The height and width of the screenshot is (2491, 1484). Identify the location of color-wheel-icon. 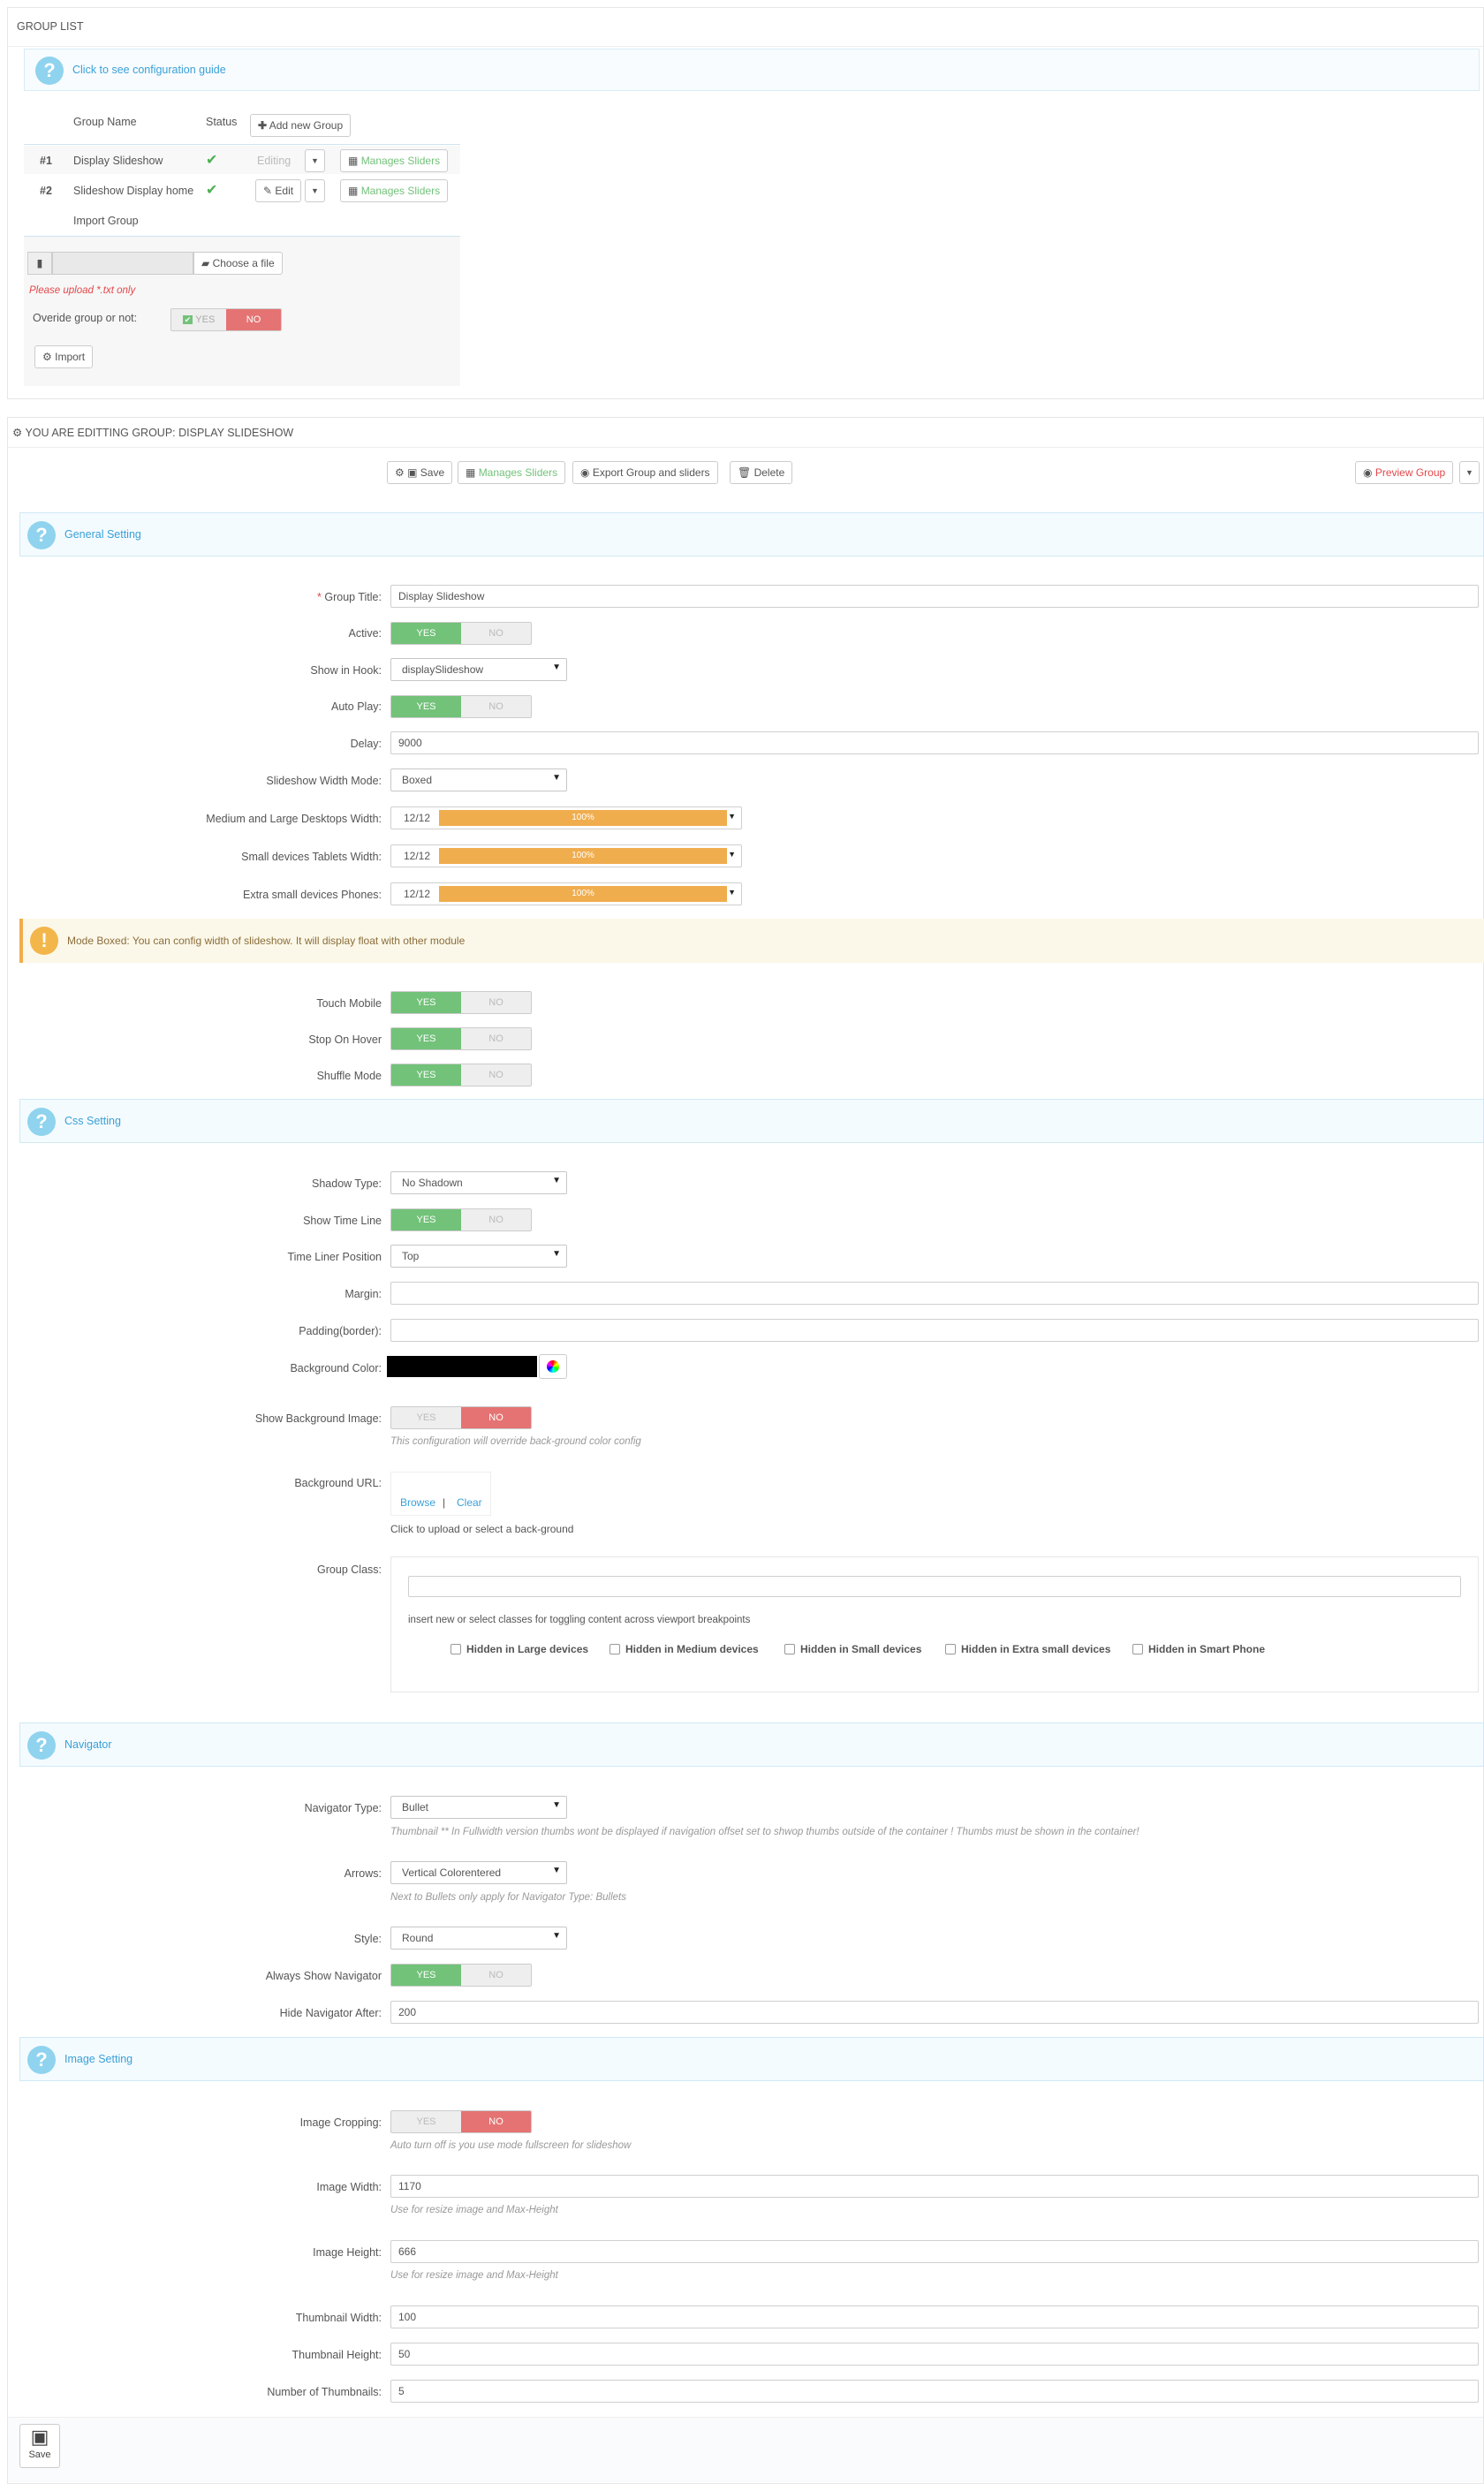
(553, 1366).